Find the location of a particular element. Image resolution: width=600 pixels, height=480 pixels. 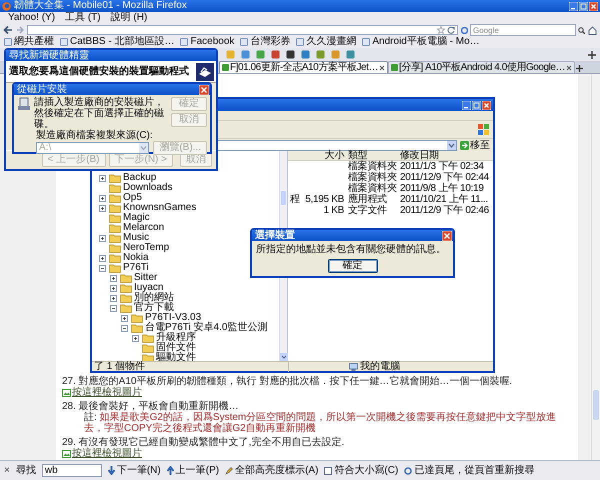

table-cell-text: 2011/12/9 下午 02:46 is located at coordinates (444, 211).